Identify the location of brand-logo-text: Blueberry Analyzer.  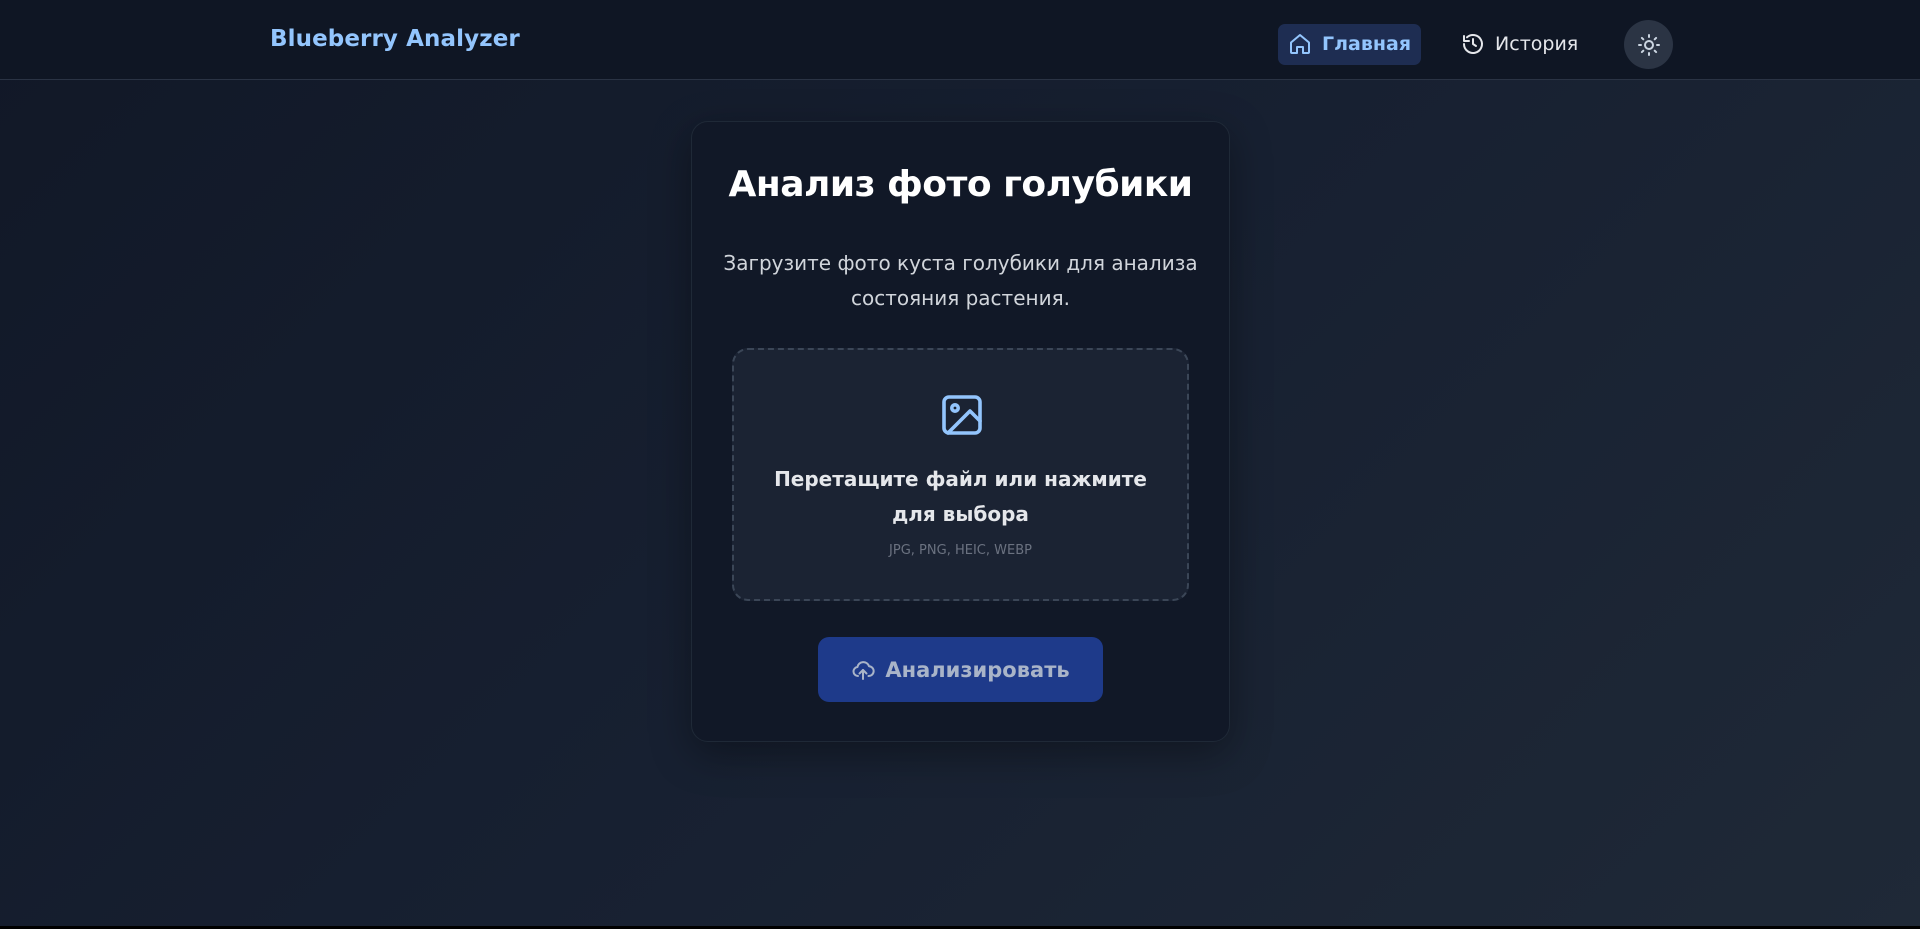
(395, 39).